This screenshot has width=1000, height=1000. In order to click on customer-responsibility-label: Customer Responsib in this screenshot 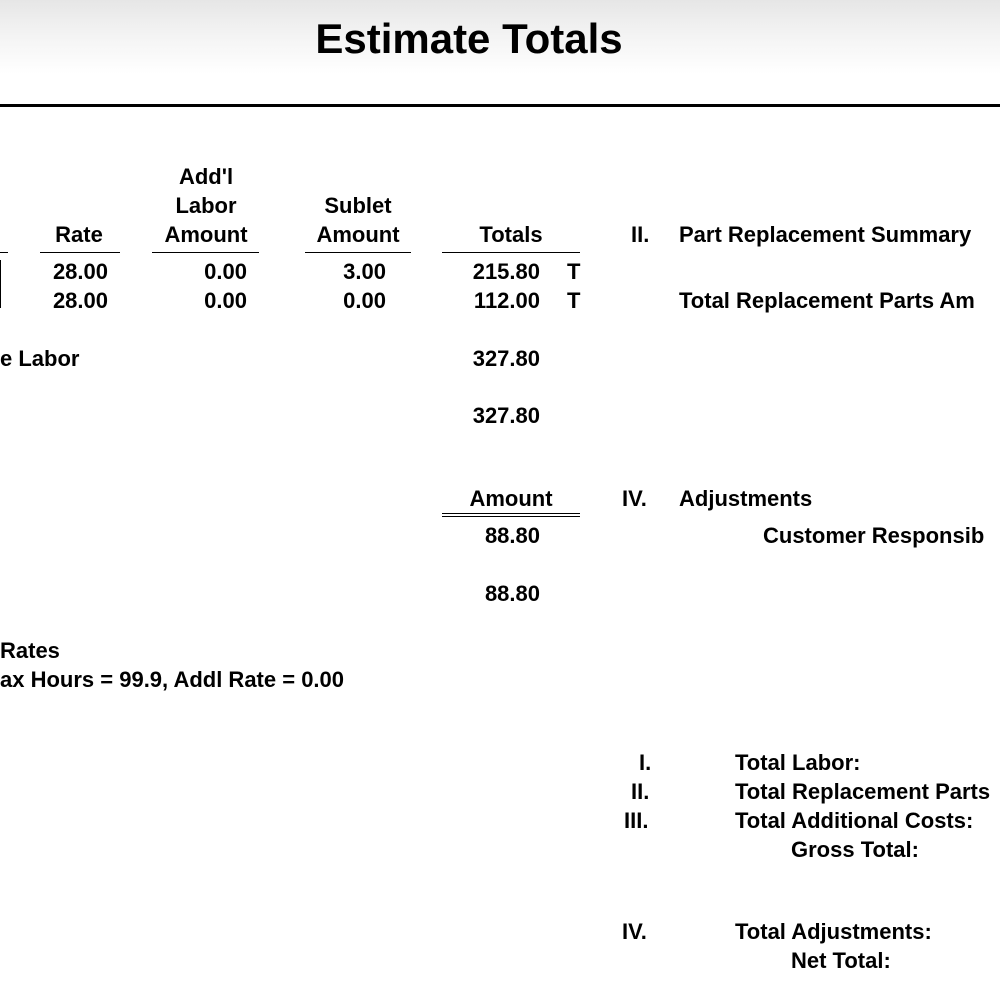, I will do `click(874, 535)`.